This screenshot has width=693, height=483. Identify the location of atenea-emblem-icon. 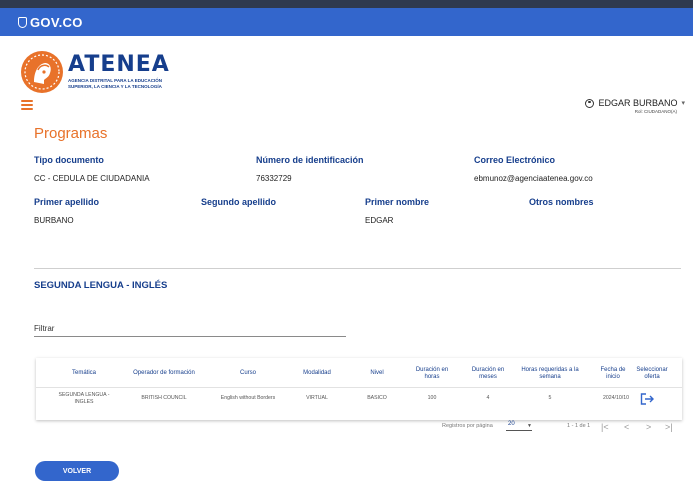
(42, 72).